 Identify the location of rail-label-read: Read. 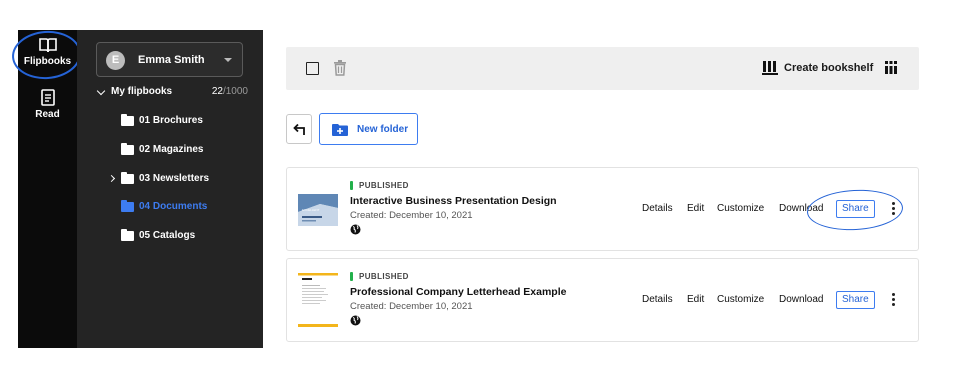
(47, 114).